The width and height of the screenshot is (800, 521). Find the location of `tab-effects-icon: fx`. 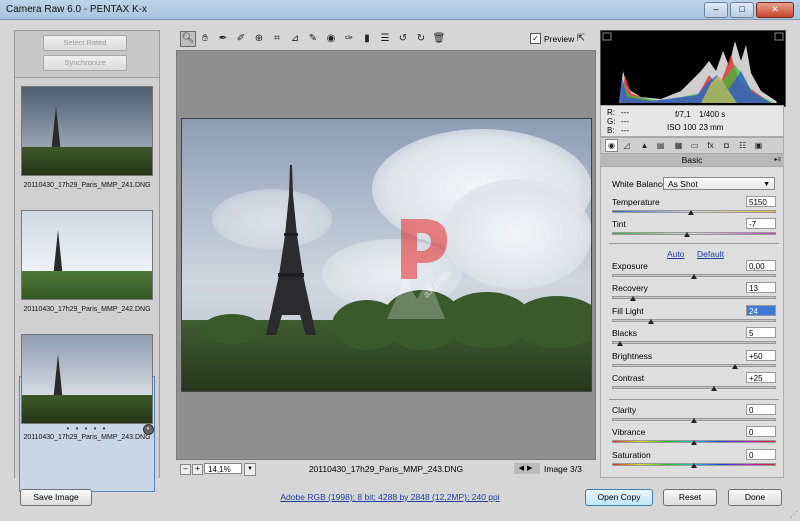

tab-effects-icon: fx is located at coordinates (710, 145).